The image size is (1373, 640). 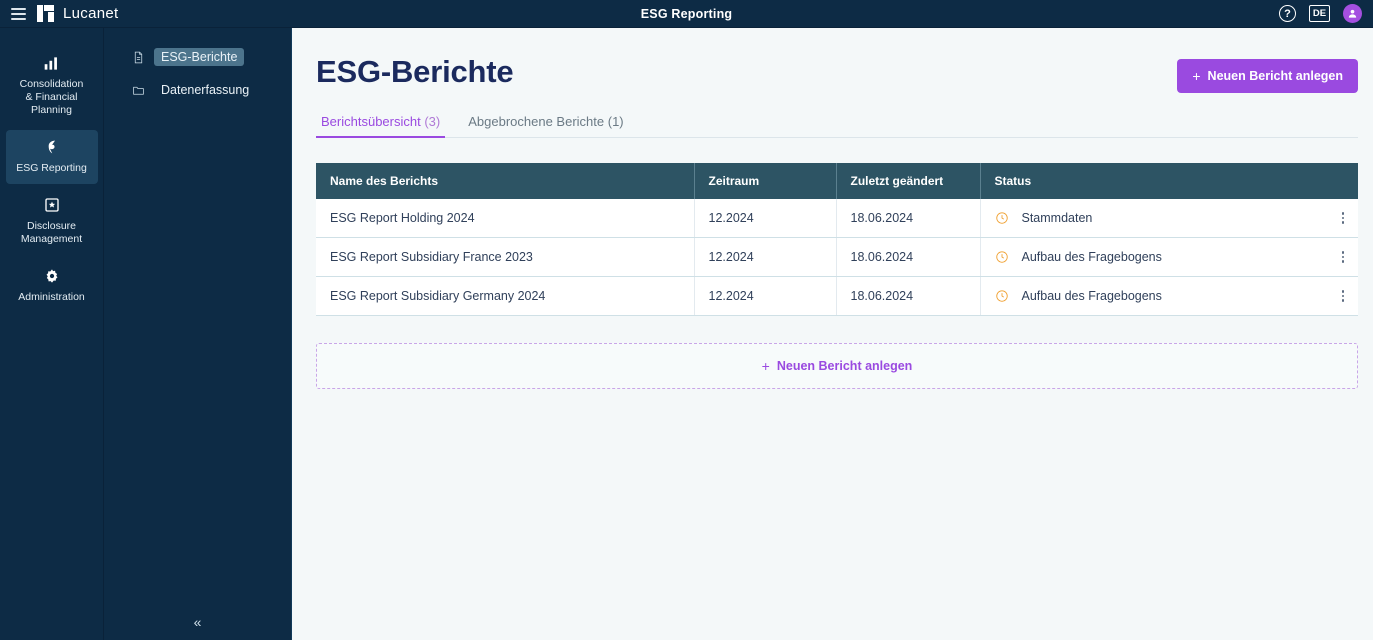 I want to click on sidebar-item-consolidation: Consolidation & Financial Planning, so click(x=52, y=86).